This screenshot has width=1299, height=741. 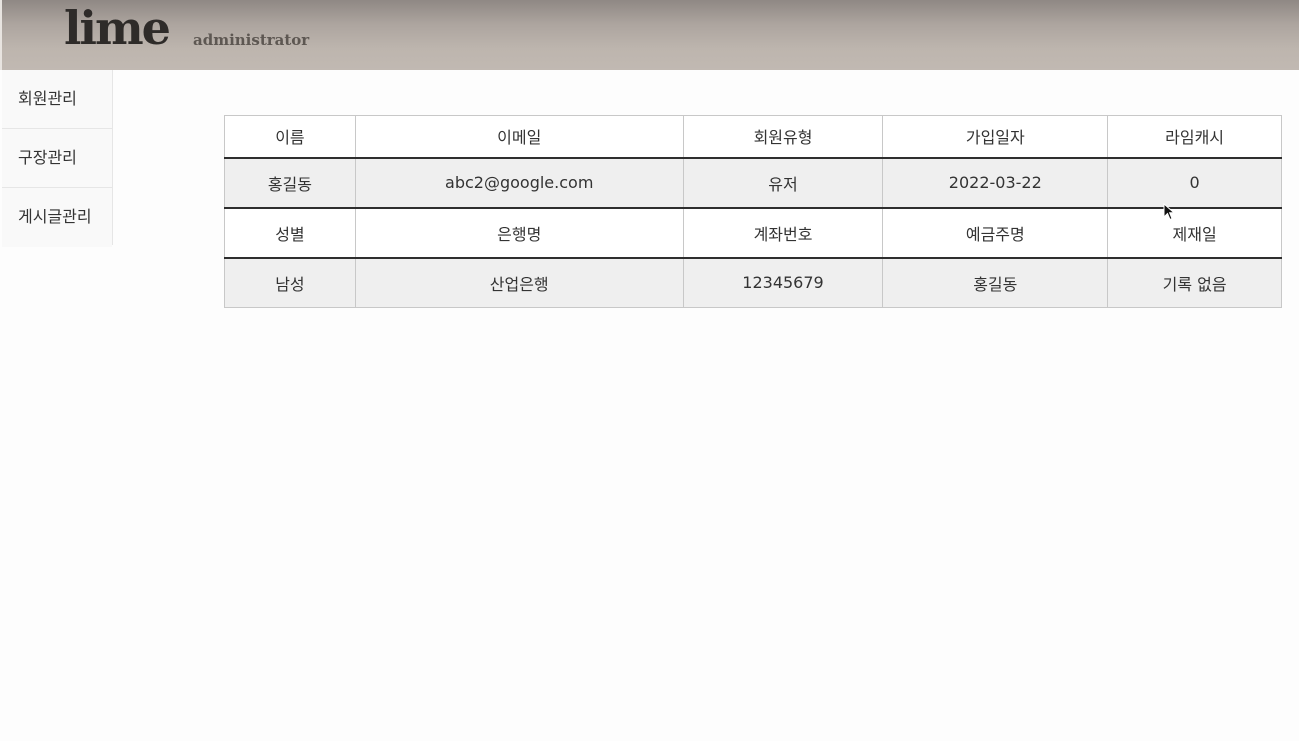 What do you see at coordinates (290, 282) in the screenshot?
I see `cell-gender: 남성` at bounding box center [290, 282].